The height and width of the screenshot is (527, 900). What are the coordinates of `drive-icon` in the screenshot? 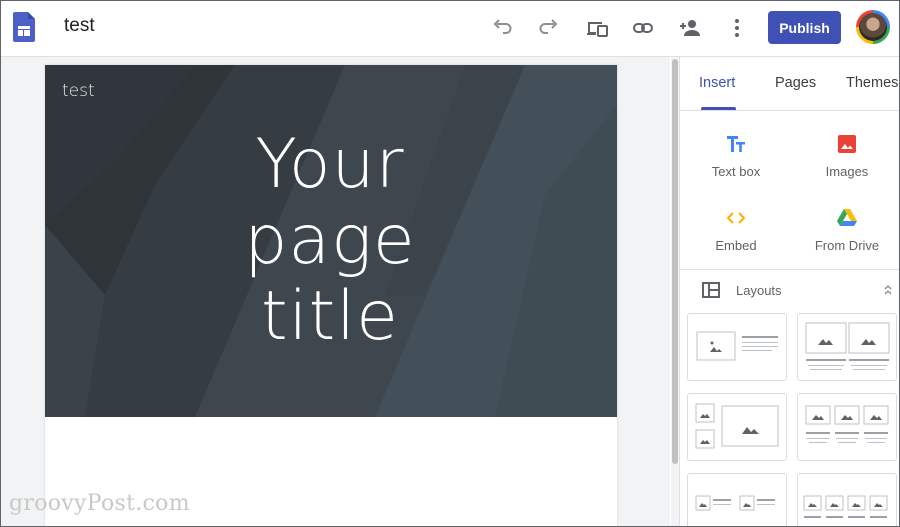 It's located at (847, 217).